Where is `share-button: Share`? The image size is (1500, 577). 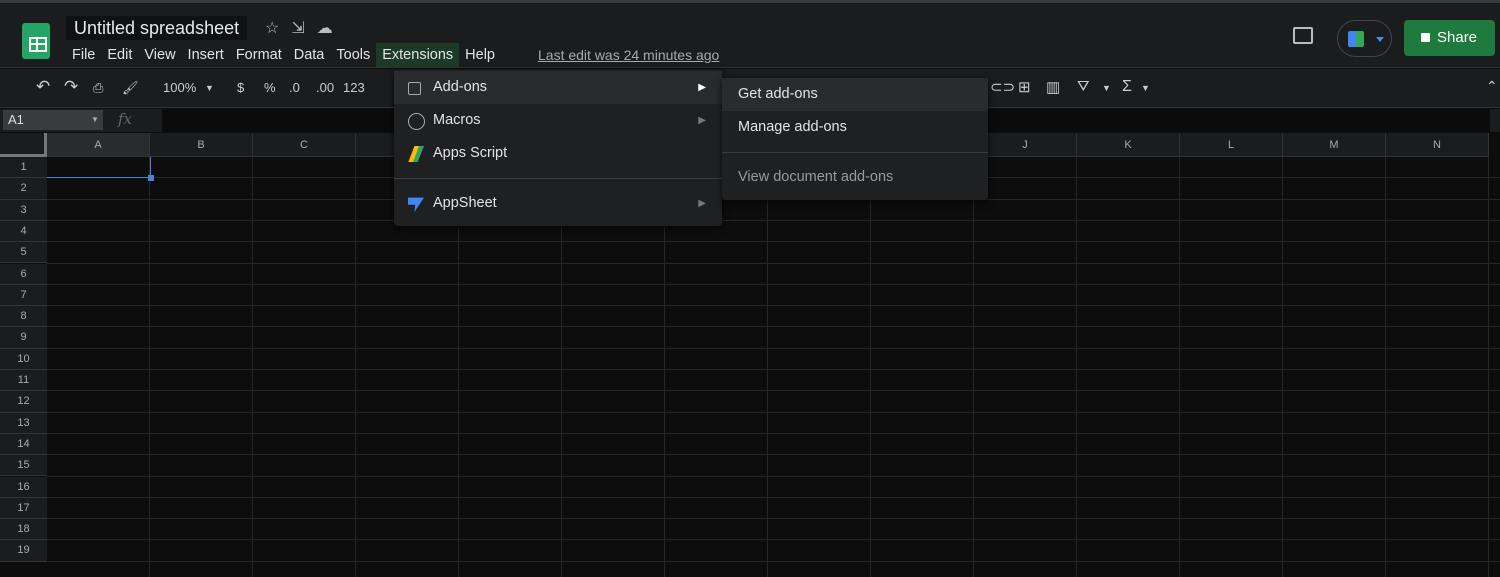 share-button: Share is located at coordinates (1449, 38).